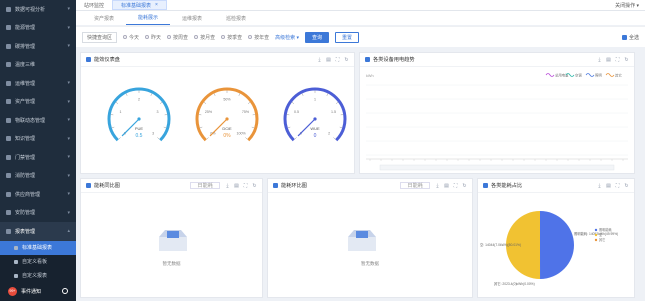 Image resolution: width=645 pixels, height=301 pixels. I want to click on gauge-tick-label: 2, so click(329, 134).